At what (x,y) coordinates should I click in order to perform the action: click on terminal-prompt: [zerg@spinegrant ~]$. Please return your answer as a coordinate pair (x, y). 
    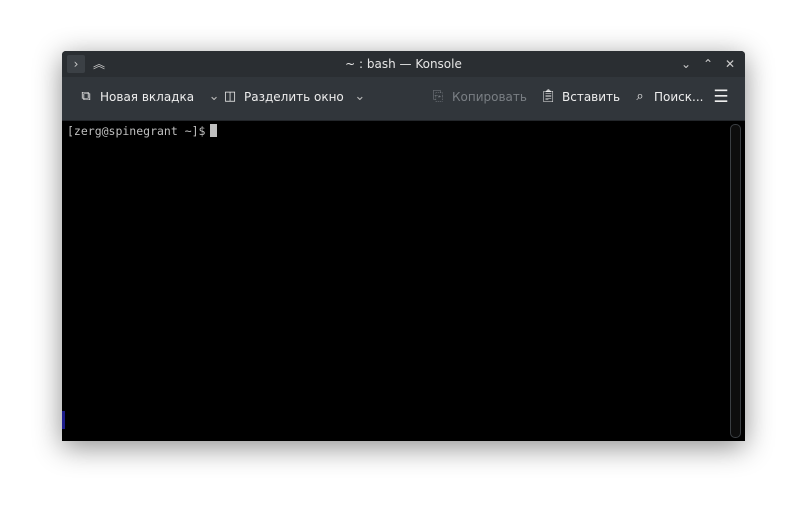
    Looking at the image, I should click on (142, 131).